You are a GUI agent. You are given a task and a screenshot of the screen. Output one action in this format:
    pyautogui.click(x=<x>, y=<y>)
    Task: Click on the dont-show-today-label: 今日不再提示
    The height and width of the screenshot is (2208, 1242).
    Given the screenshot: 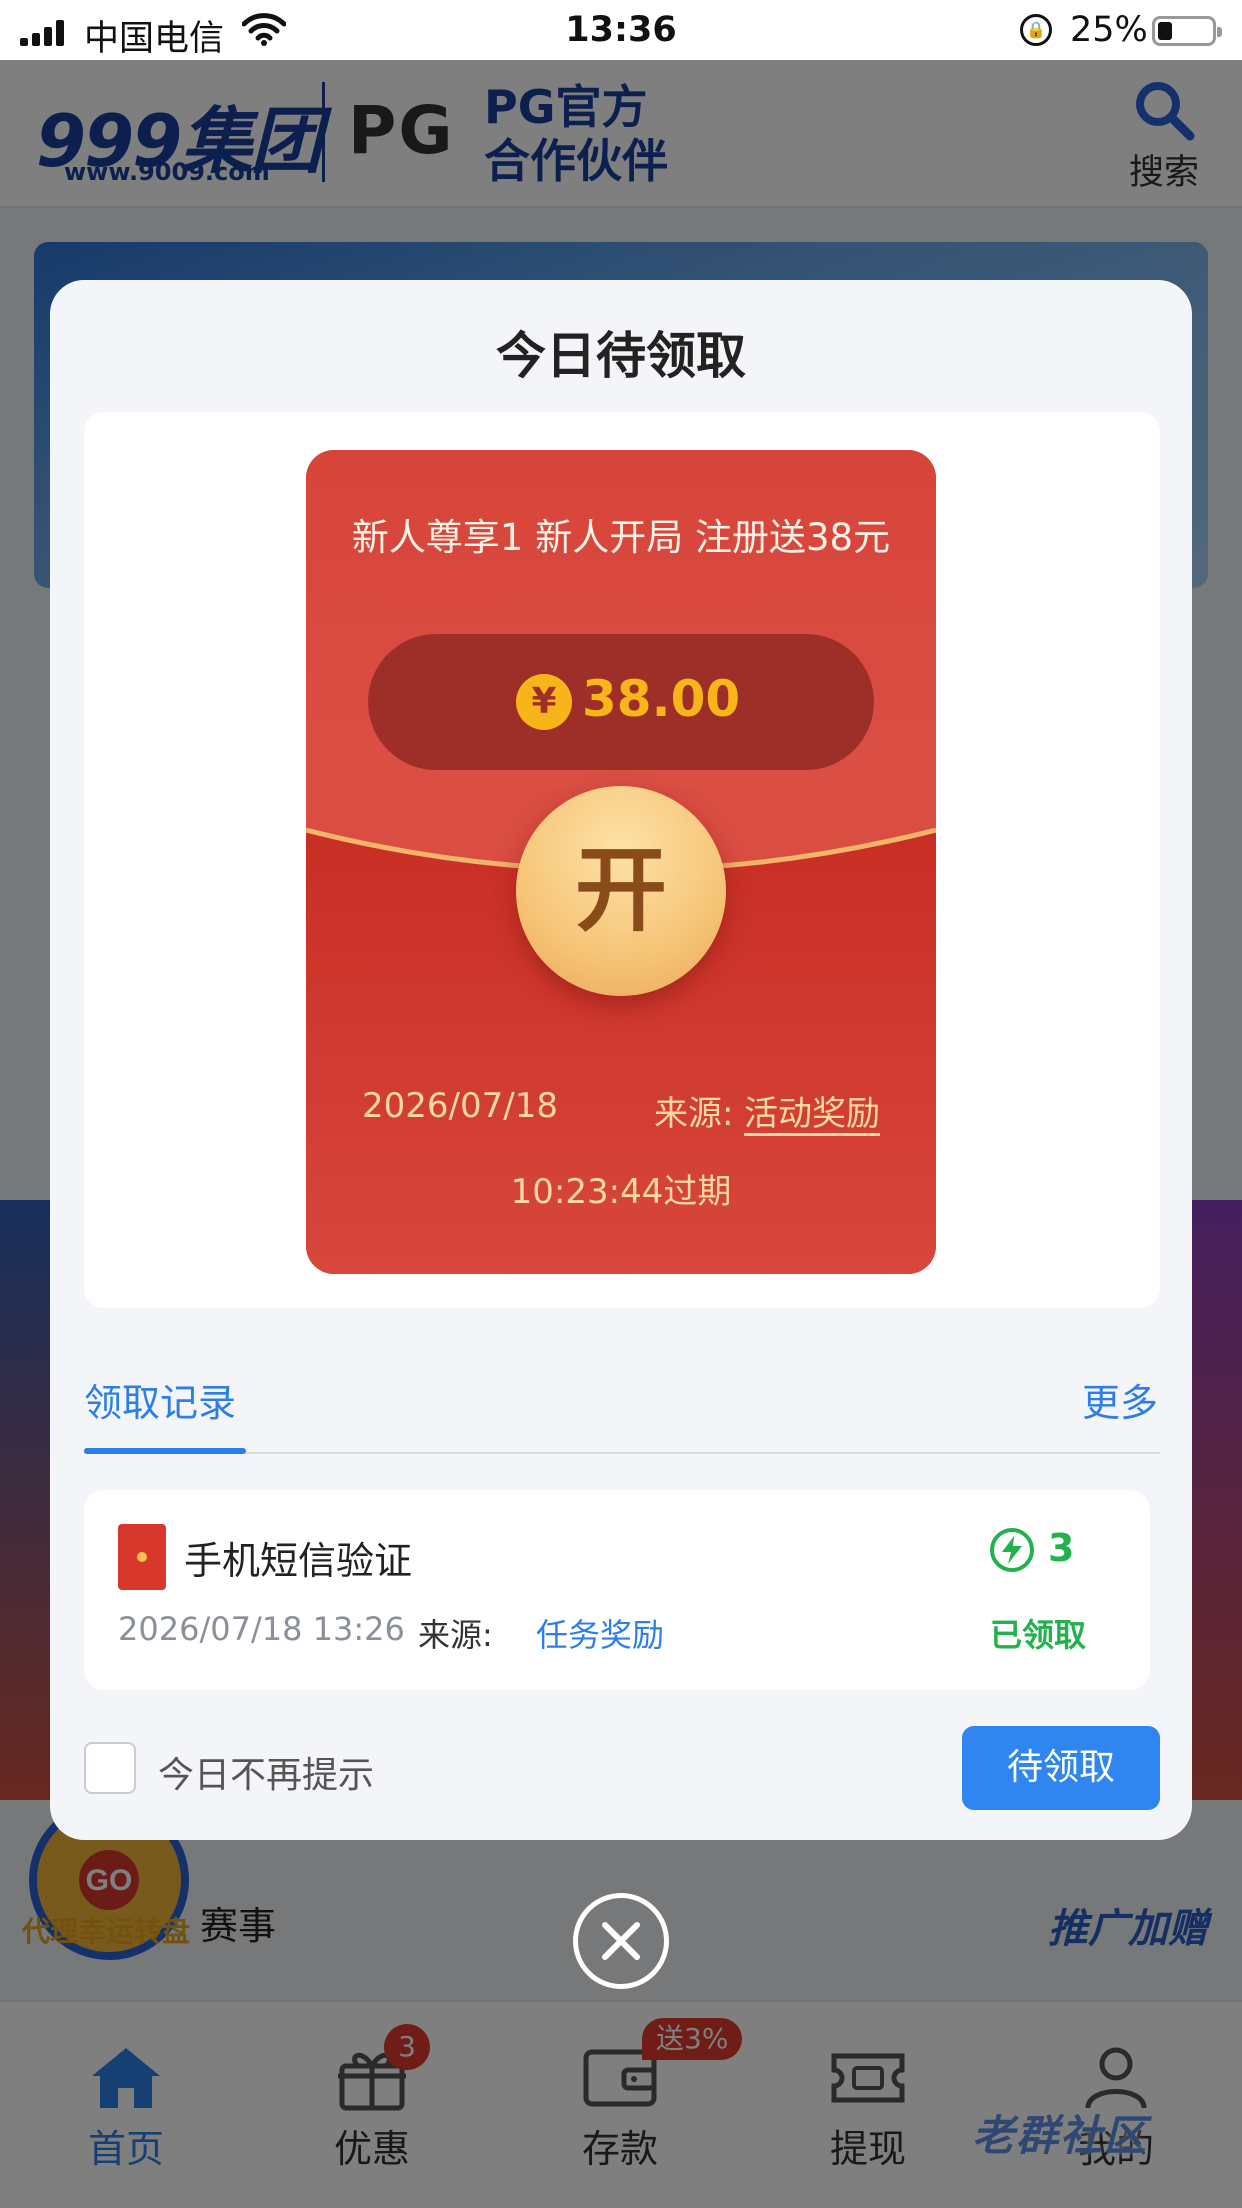 What is the action you would take?
    pyautogui.click(x=266, y=1772)
    